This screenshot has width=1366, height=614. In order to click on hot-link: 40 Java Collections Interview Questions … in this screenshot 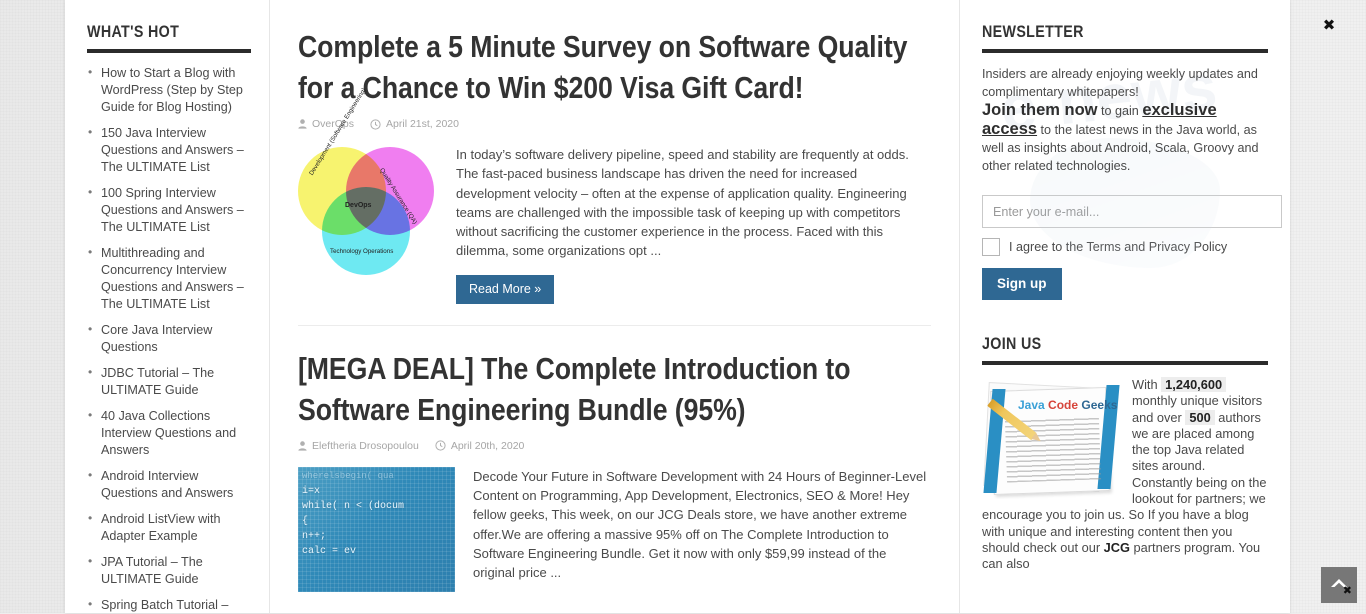, I will do `click(168, 433)`.